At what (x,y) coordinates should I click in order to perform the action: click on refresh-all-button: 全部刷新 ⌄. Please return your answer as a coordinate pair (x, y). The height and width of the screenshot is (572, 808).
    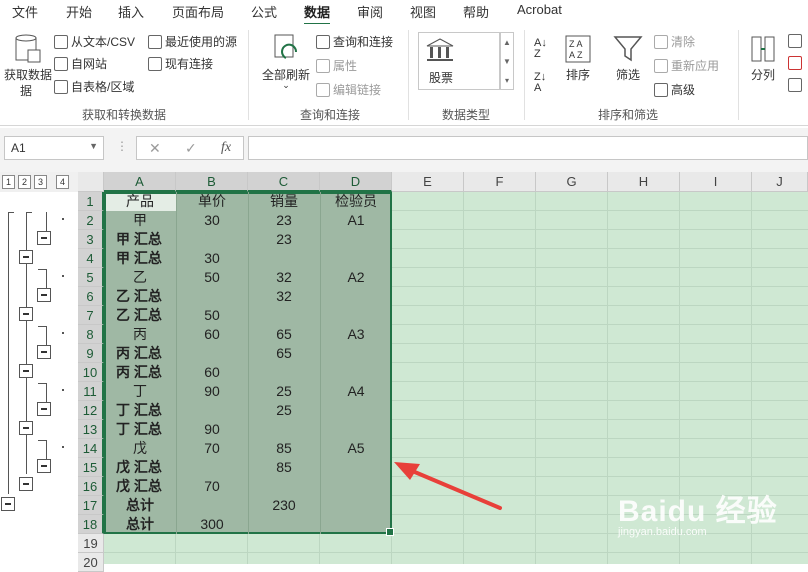
    Looking at the image, I should click on (286, 64).